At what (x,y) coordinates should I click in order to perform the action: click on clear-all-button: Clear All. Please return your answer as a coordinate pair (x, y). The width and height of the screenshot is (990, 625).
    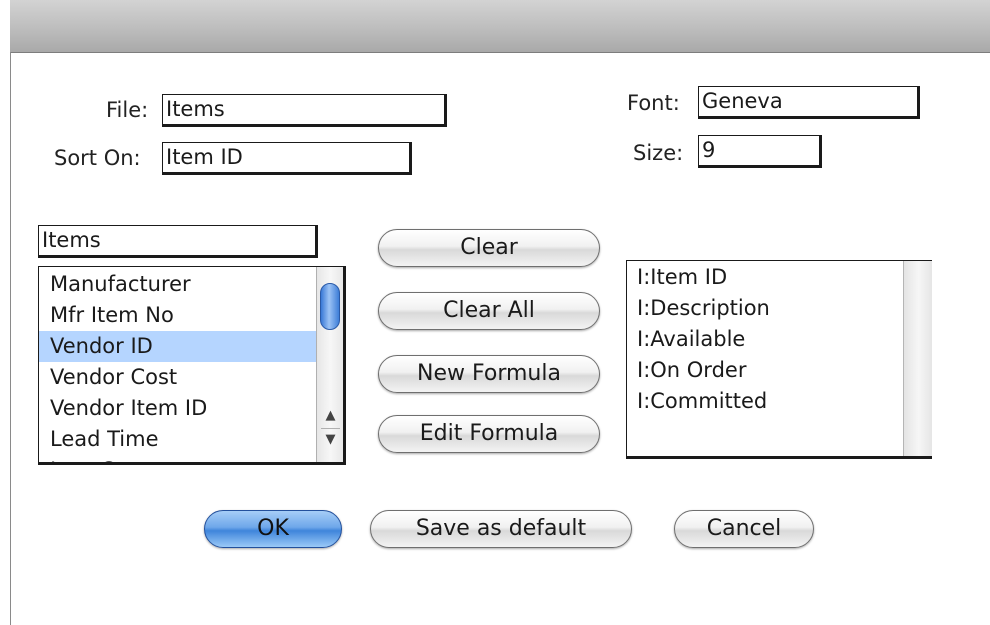
    Looking at the image, I should click on (489, 311).